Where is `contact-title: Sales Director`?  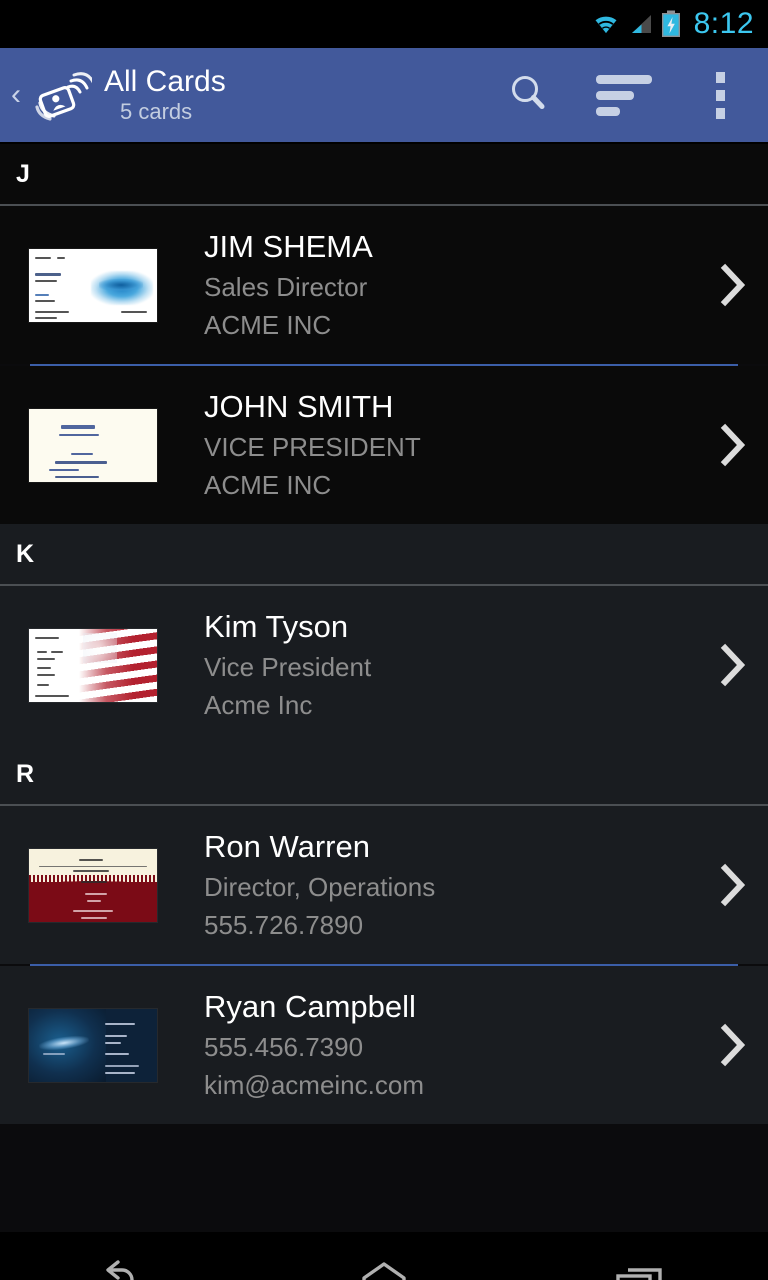
contact-title: Sales Director is located at coordinates (286, 287).